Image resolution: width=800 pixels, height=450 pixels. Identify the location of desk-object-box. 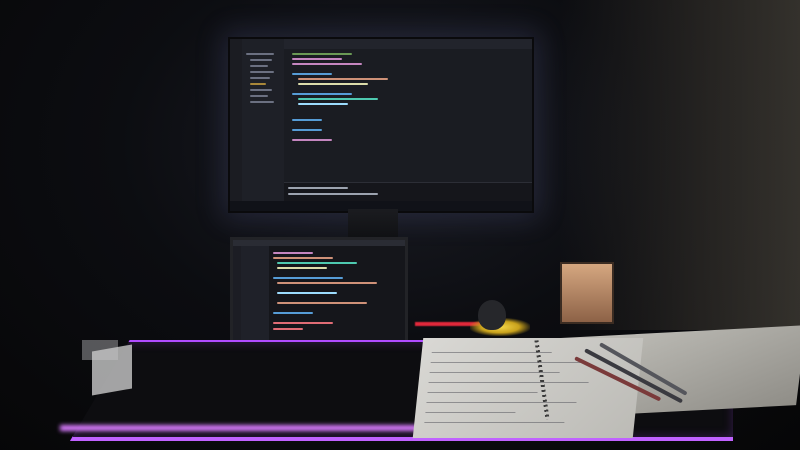
(112, 370).